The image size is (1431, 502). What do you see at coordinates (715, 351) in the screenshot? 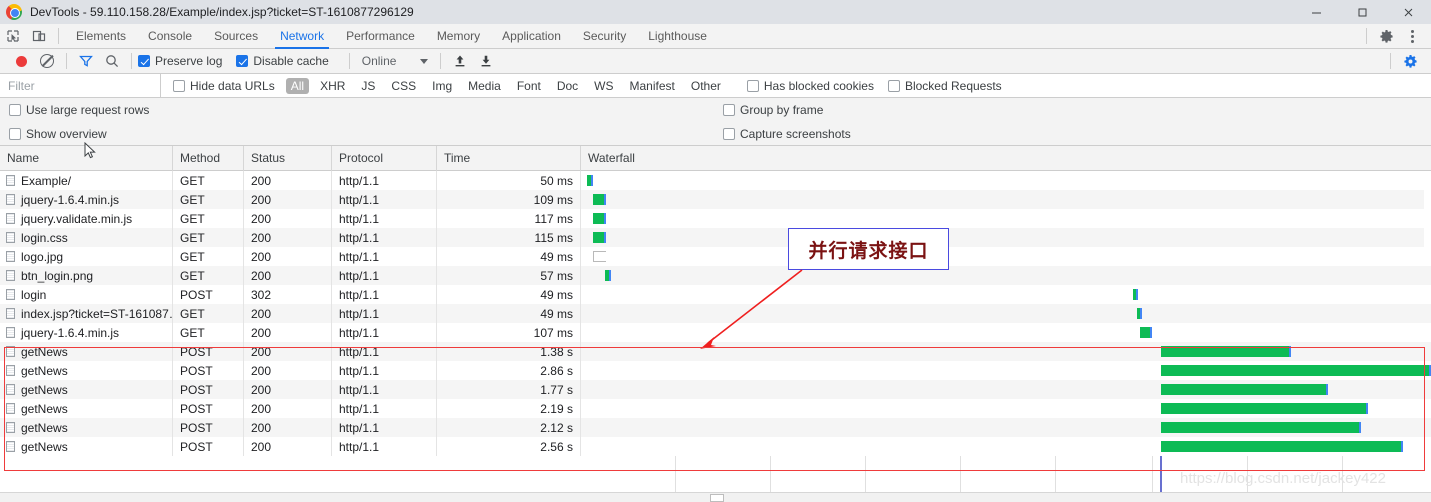
I see `table-row: getNews POST 200 http/1.1 1.38 s` at bounding box center [715, 351].